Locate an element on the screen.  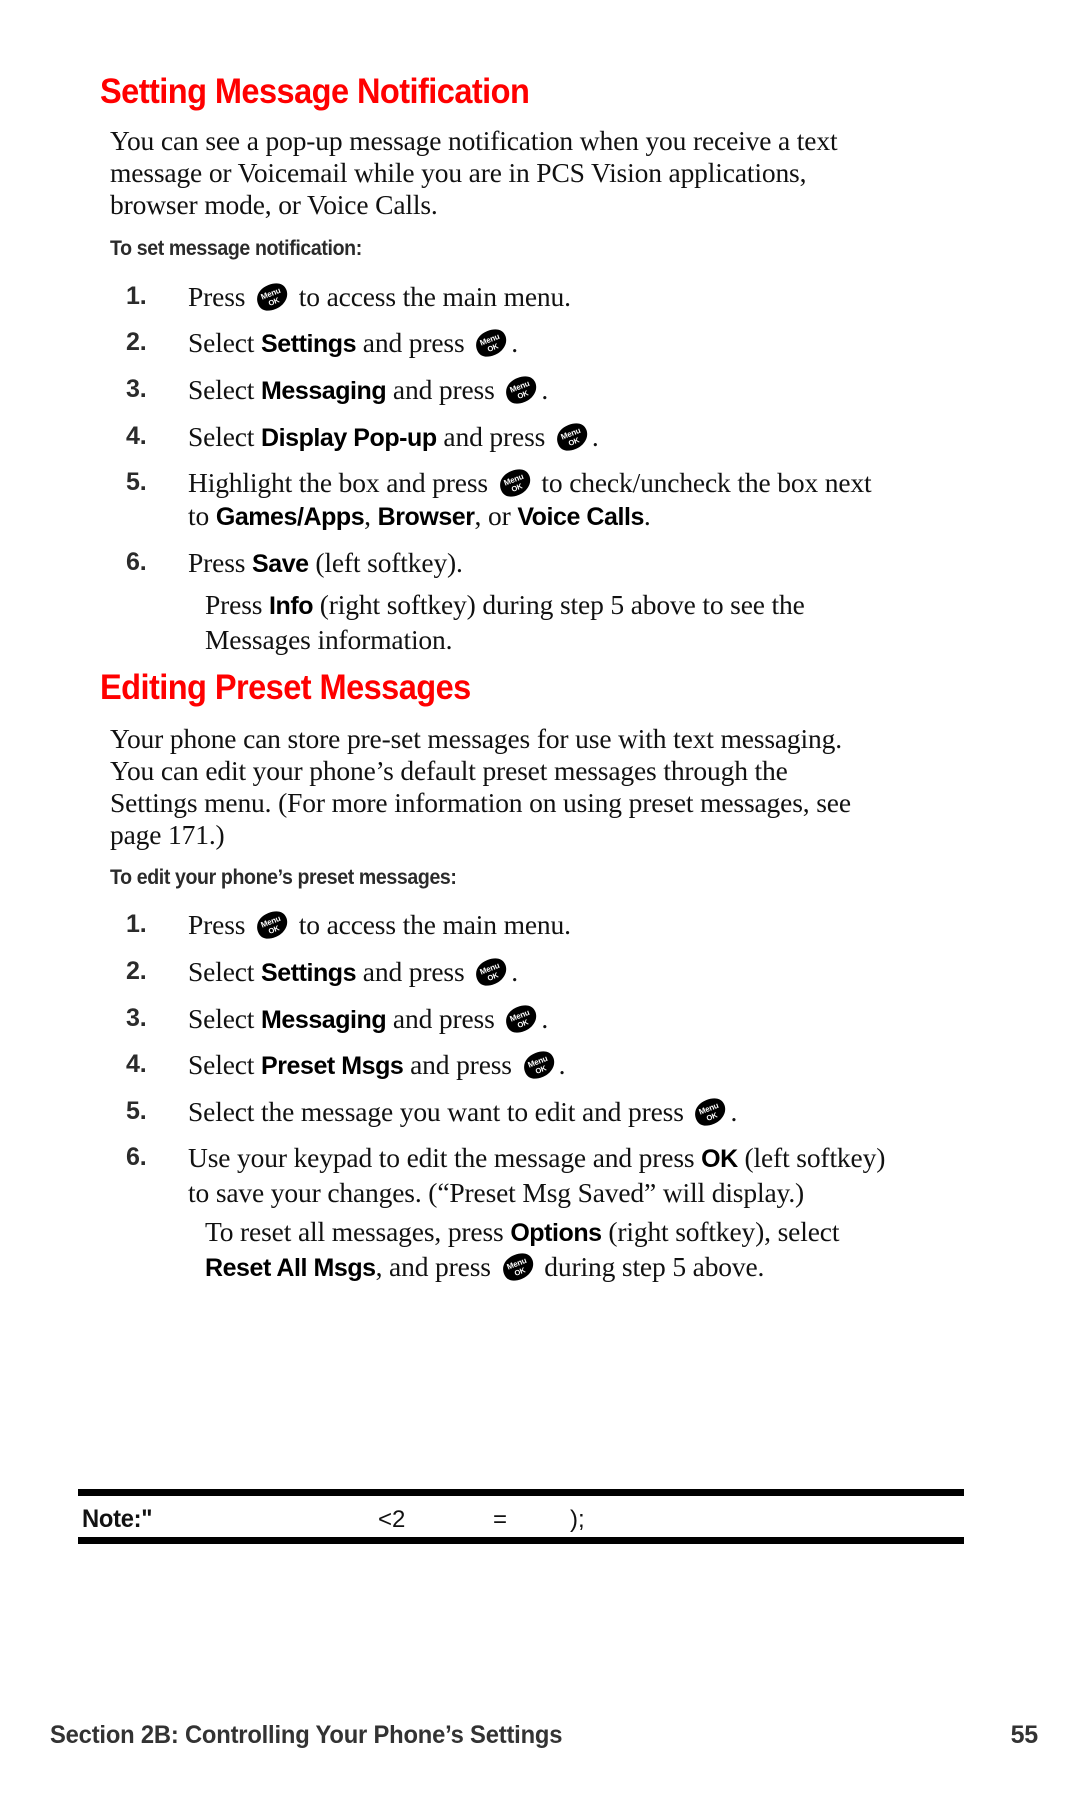
list-item: 3. Select Messaging and press Menu OK. is located at coordinates (526, 390).